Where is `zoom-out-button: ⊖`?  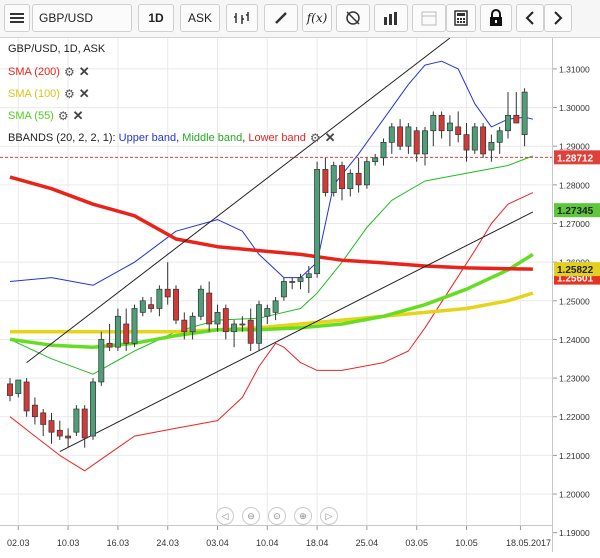 zoom-out-button: ⊖ is located at coordinates (251, 516).